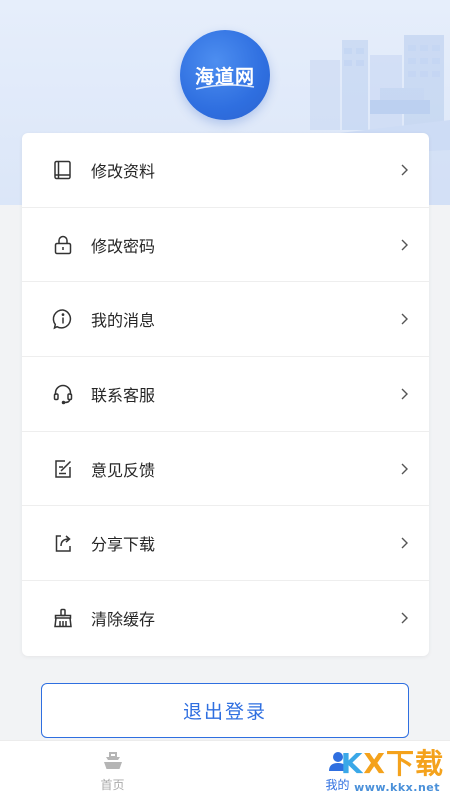 The width and height of the screenshot is (450, 800). Describe the element at coordinates (225, 245) in the screenshot. I see `menu-item-change-password: 修改密码` at that location.